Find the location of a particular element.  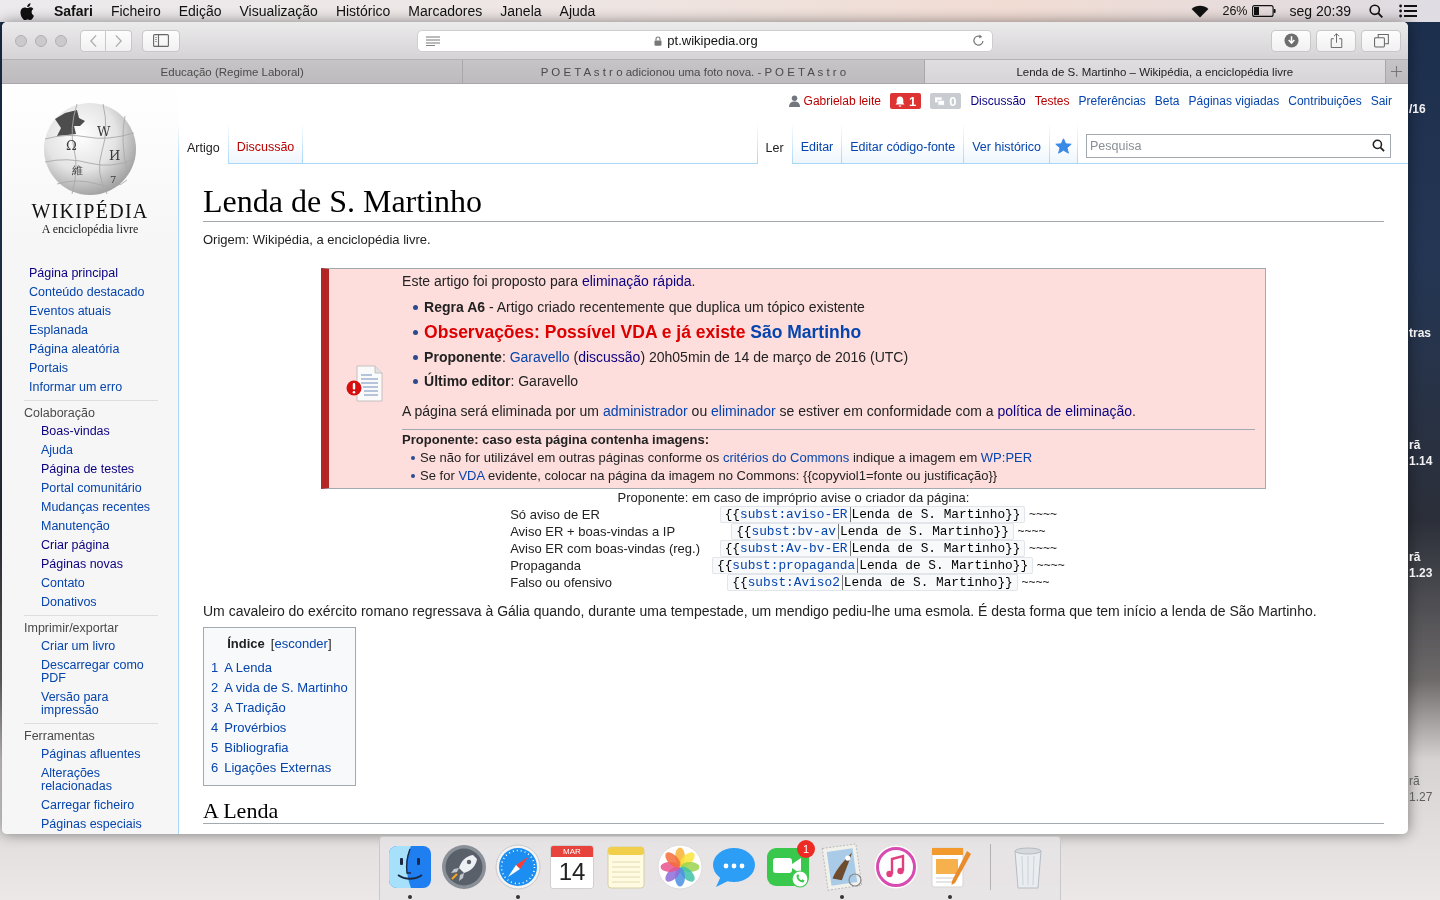

sidebar-link: Conteúdo destacado is located at coordinates (87, 292).